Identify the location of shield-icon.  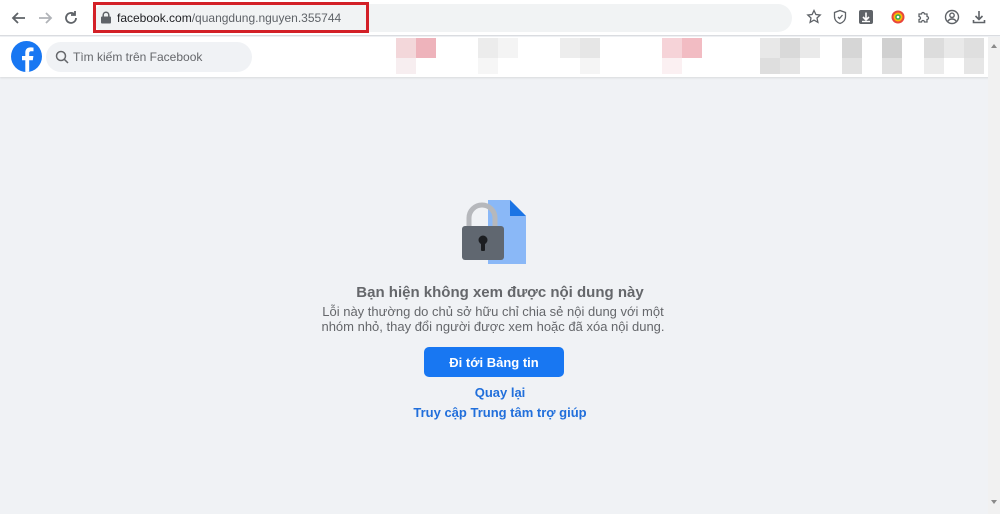
(840, 17).